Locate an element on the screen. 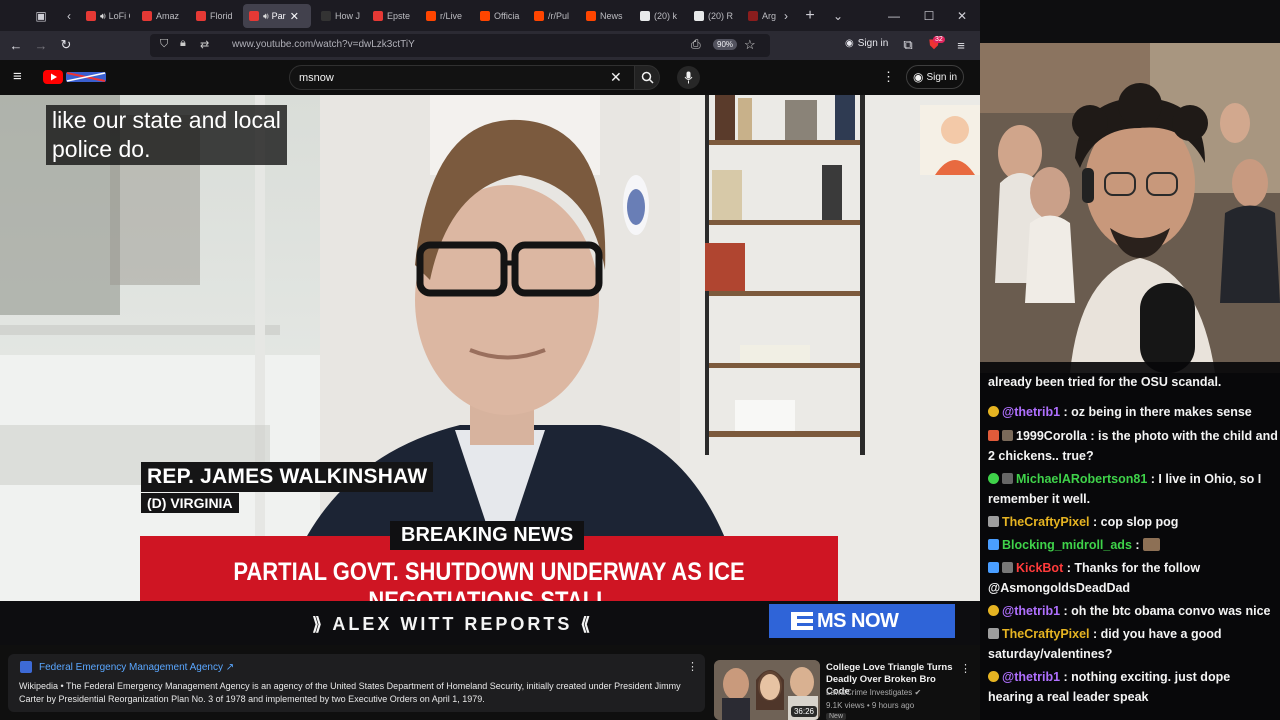 Image resolution: width=1280 pixels, height=720 pixels. chat-username: 1999Corolla is located at coordinates (1051, 436).